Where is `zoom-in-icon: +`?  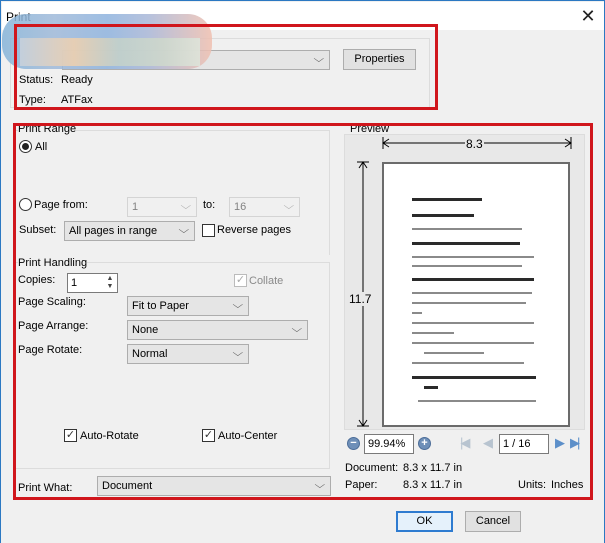 zoom-in-icon: + is located at coordinates (424, 443).